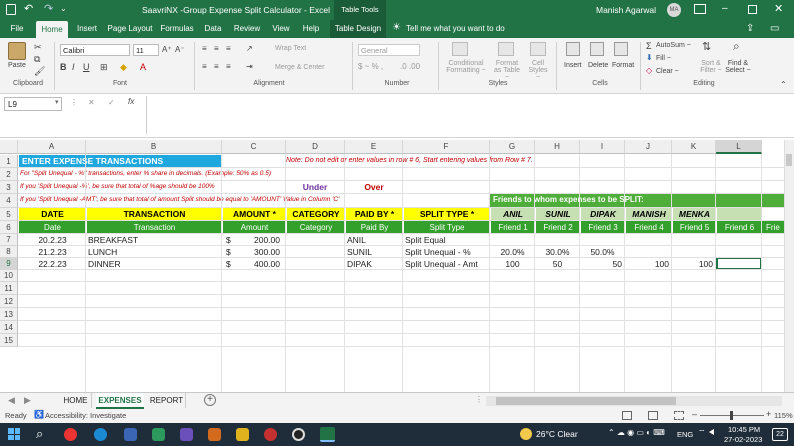 The height and width of the screenshot is (446, 794). I want to click on tab-view: View, so click(281, 29).